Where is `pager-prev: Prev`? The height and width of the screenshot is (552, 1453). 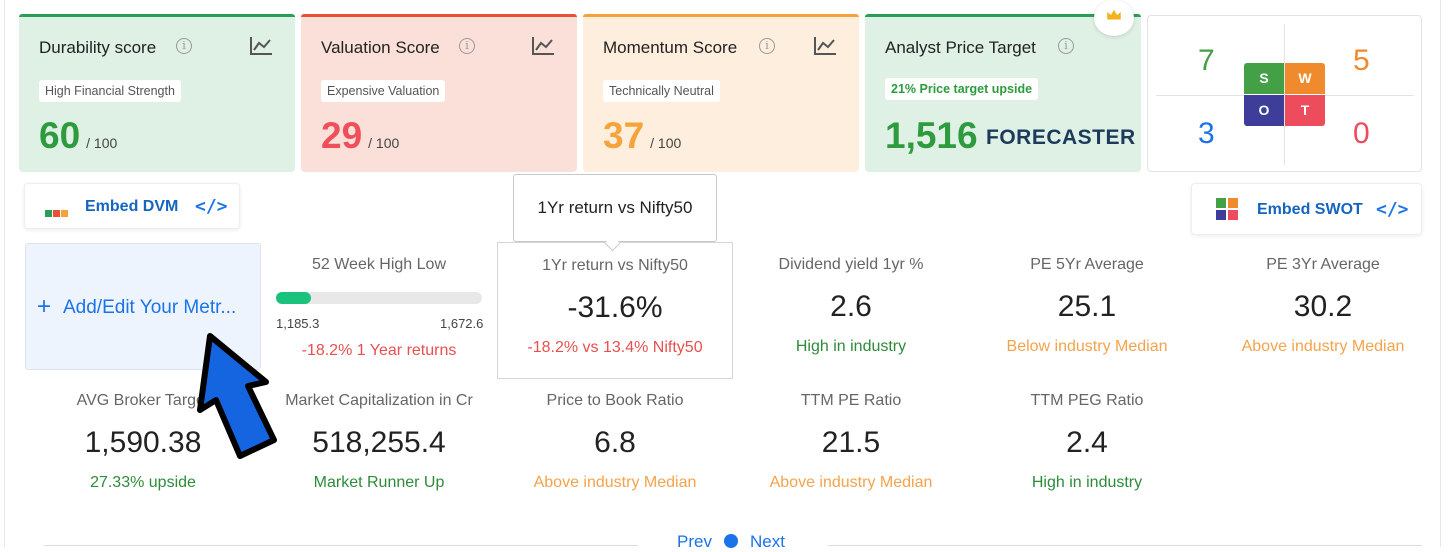 pager-prev: Prev is located at coordinates (694, 542).